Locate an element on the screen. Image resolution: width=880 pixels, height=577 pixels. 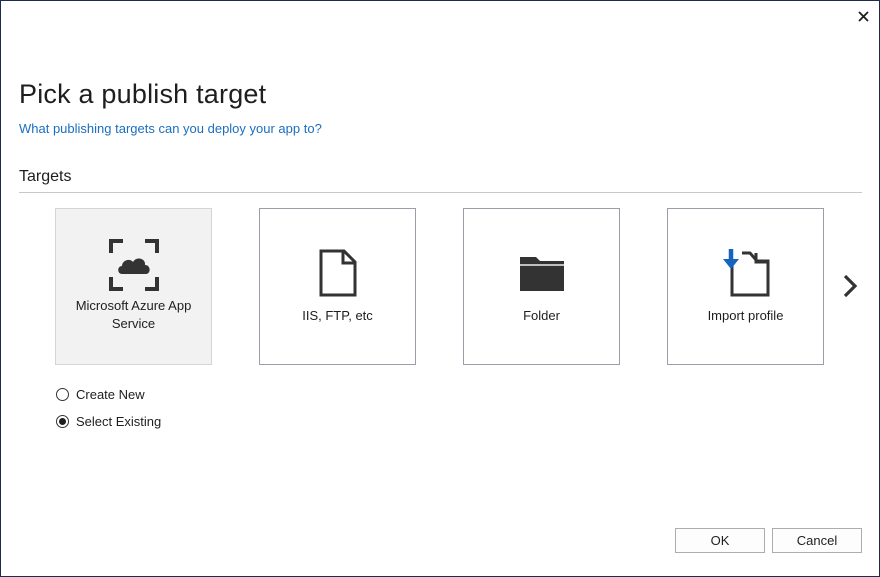
tile-azure-app-service: Microsoft Azure App Service is located at coordinates (133, 286).